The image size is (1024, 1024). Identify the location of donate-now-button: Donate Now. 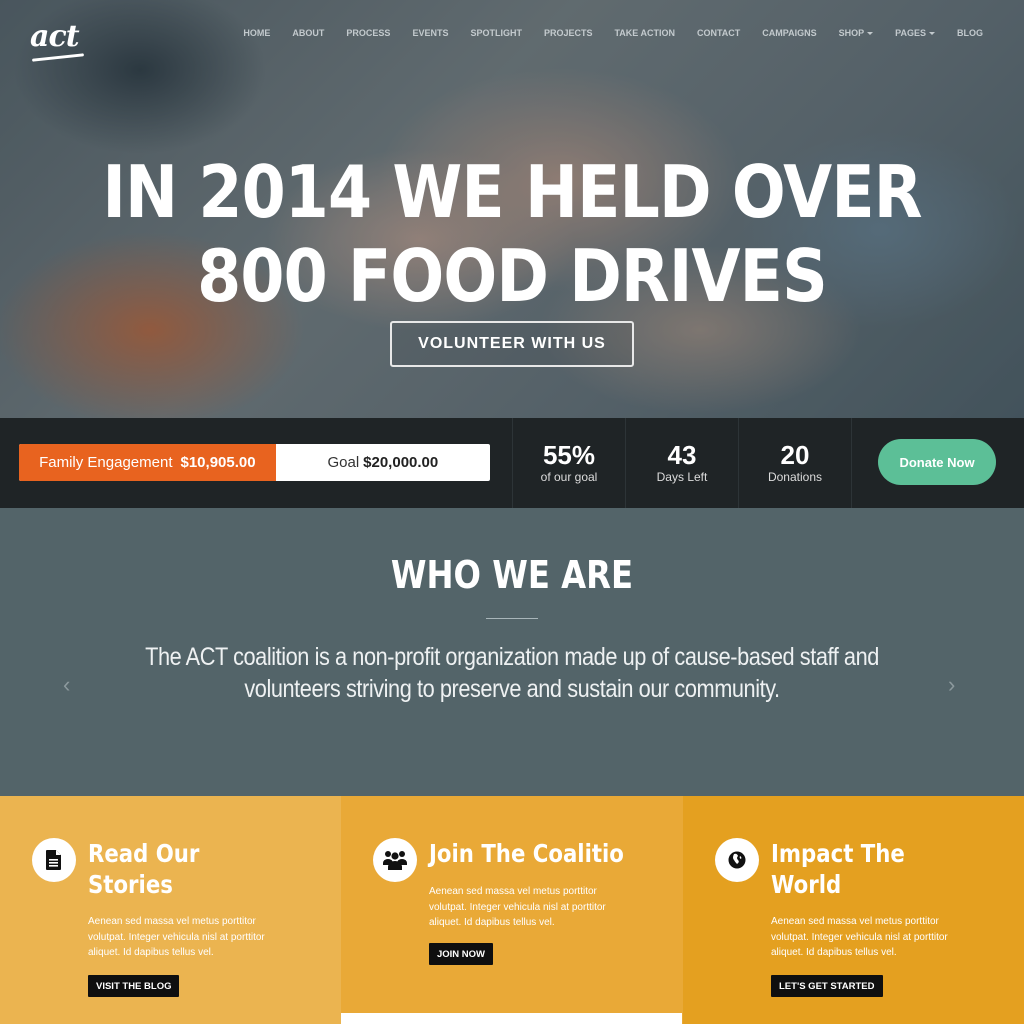
(937, 462).